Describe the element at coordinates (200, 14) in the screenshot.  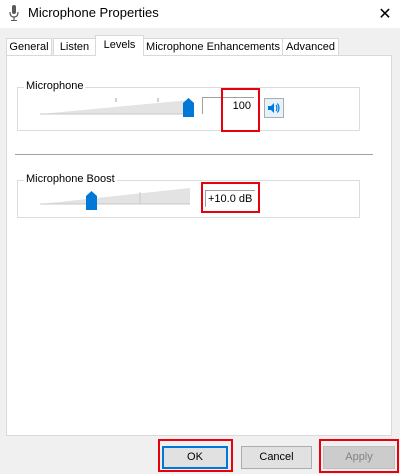
I see `title-bar: Microphone Properties ✕` at that location.